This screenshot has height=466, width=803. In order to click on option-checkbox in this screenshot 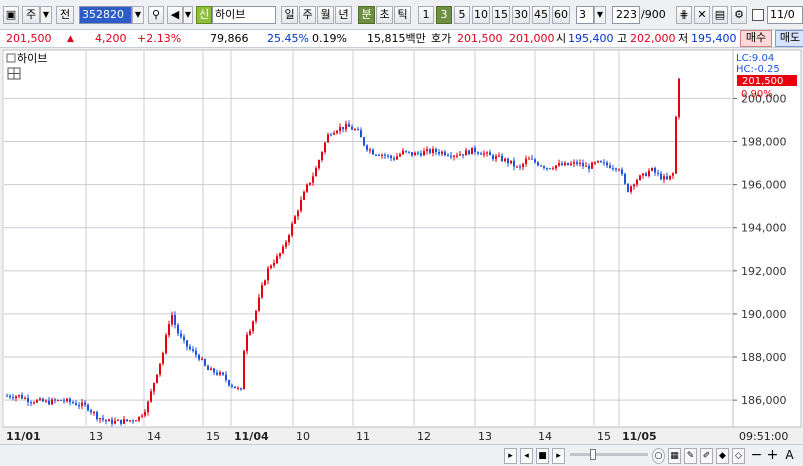, I will do `click(758, 15)`.